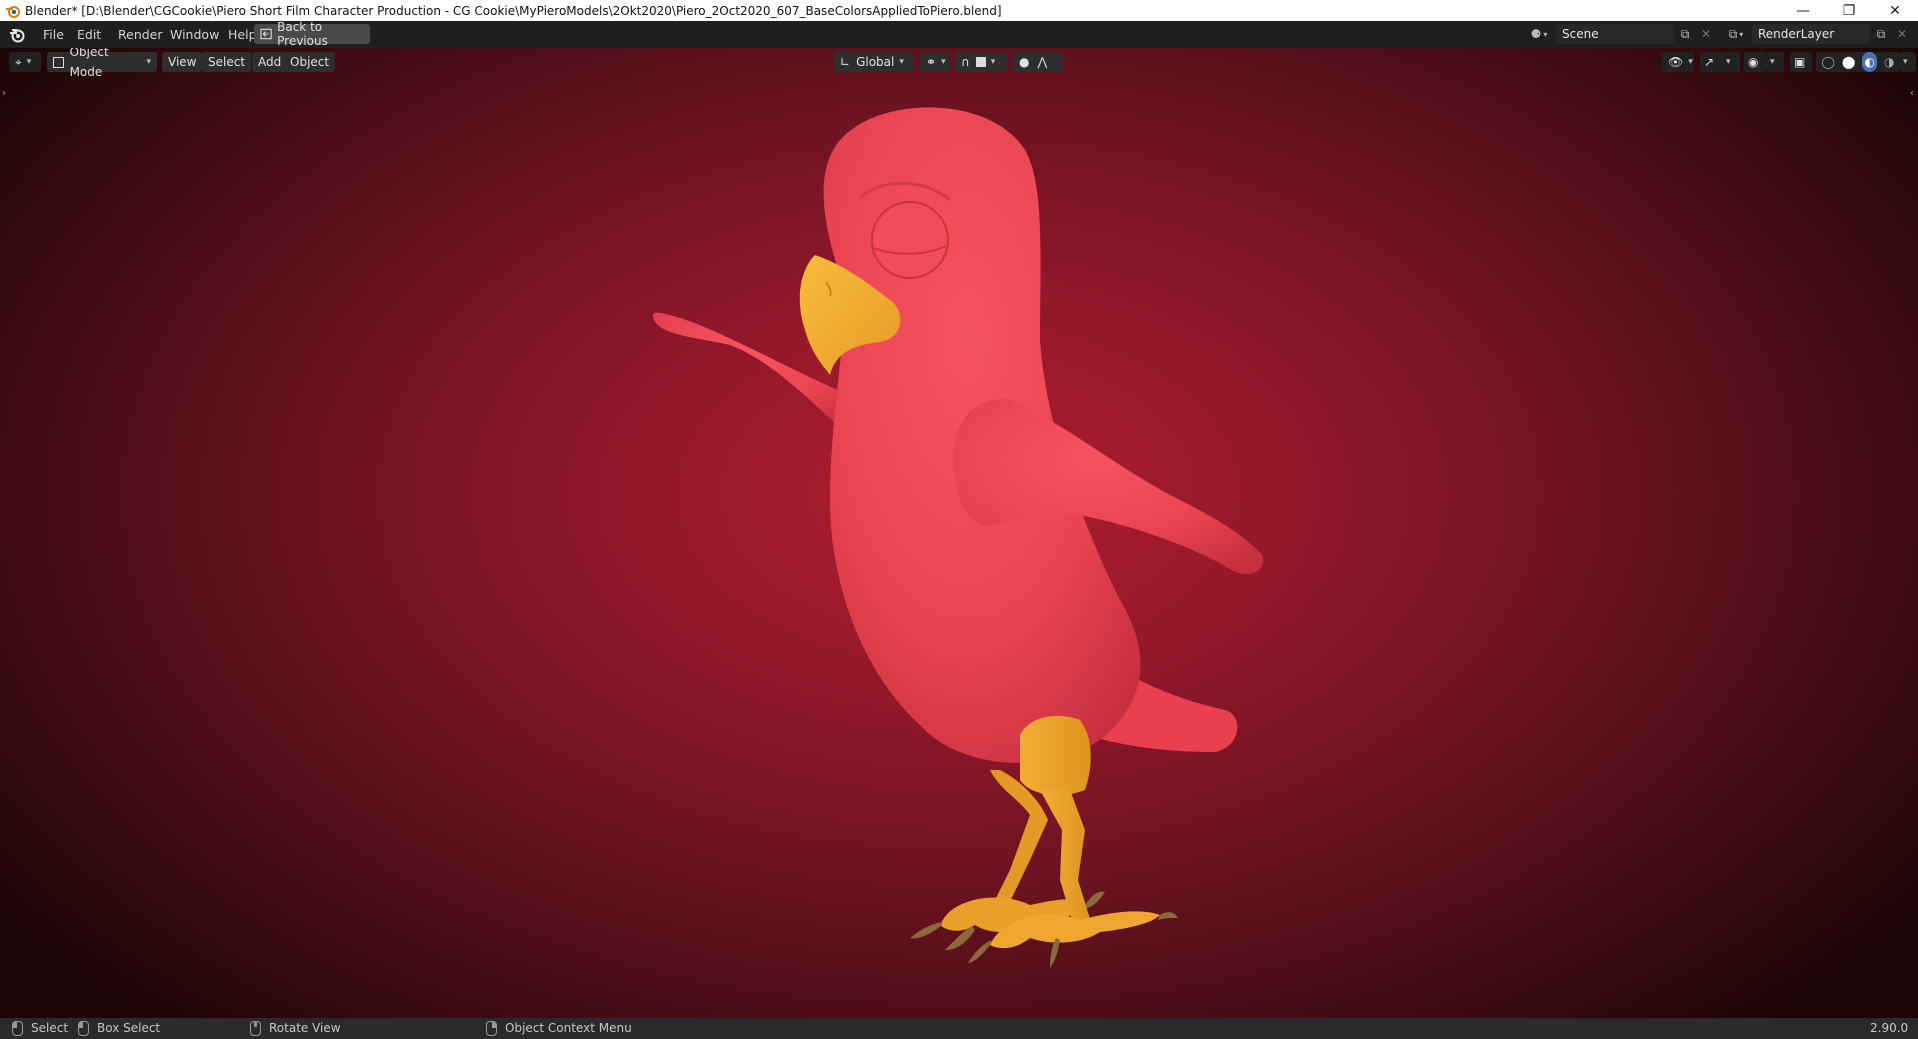  I want to click on status-rotate-view: Rotate View, so click(295, 1028).